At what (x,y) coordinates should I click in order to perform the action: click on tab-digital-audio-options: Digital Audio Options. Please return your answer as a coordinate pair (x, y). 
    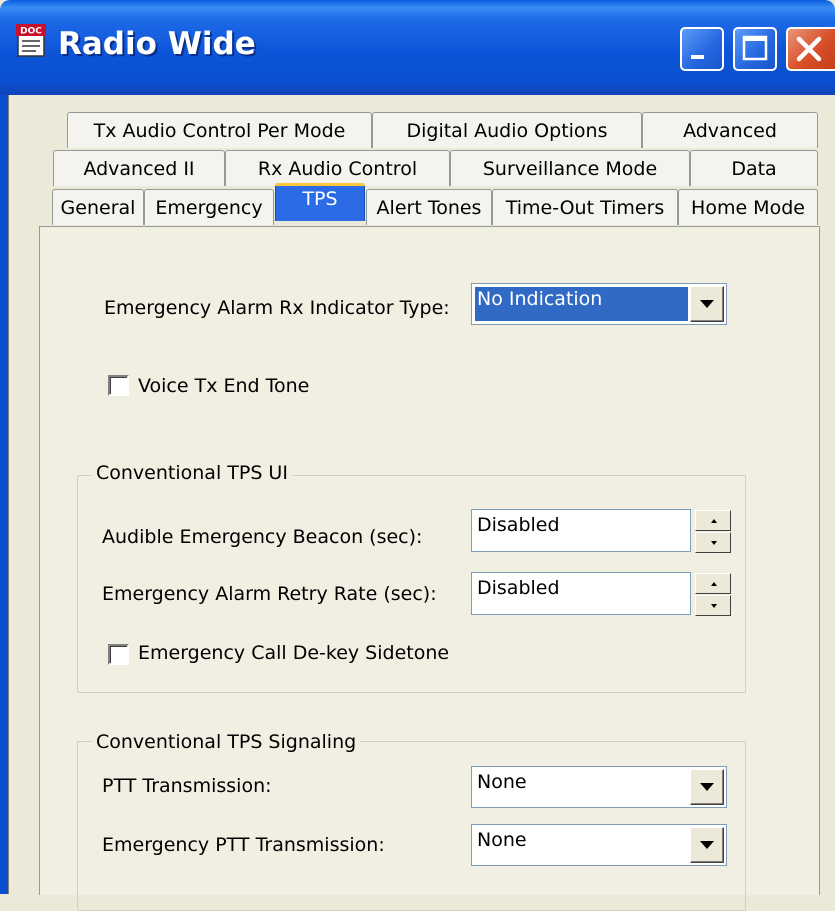
    Looking at the image, I should click on (507, 130).